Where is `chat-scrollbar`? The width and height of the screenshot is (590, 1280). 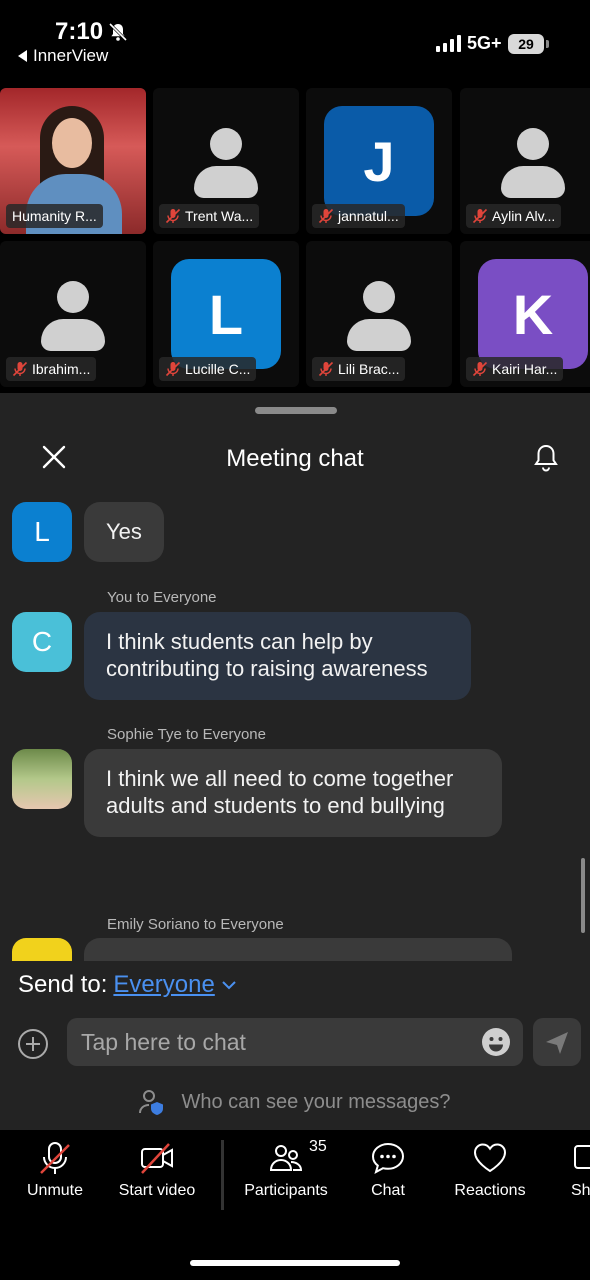 chat-scrollbar is located at coordinates (583, 895).